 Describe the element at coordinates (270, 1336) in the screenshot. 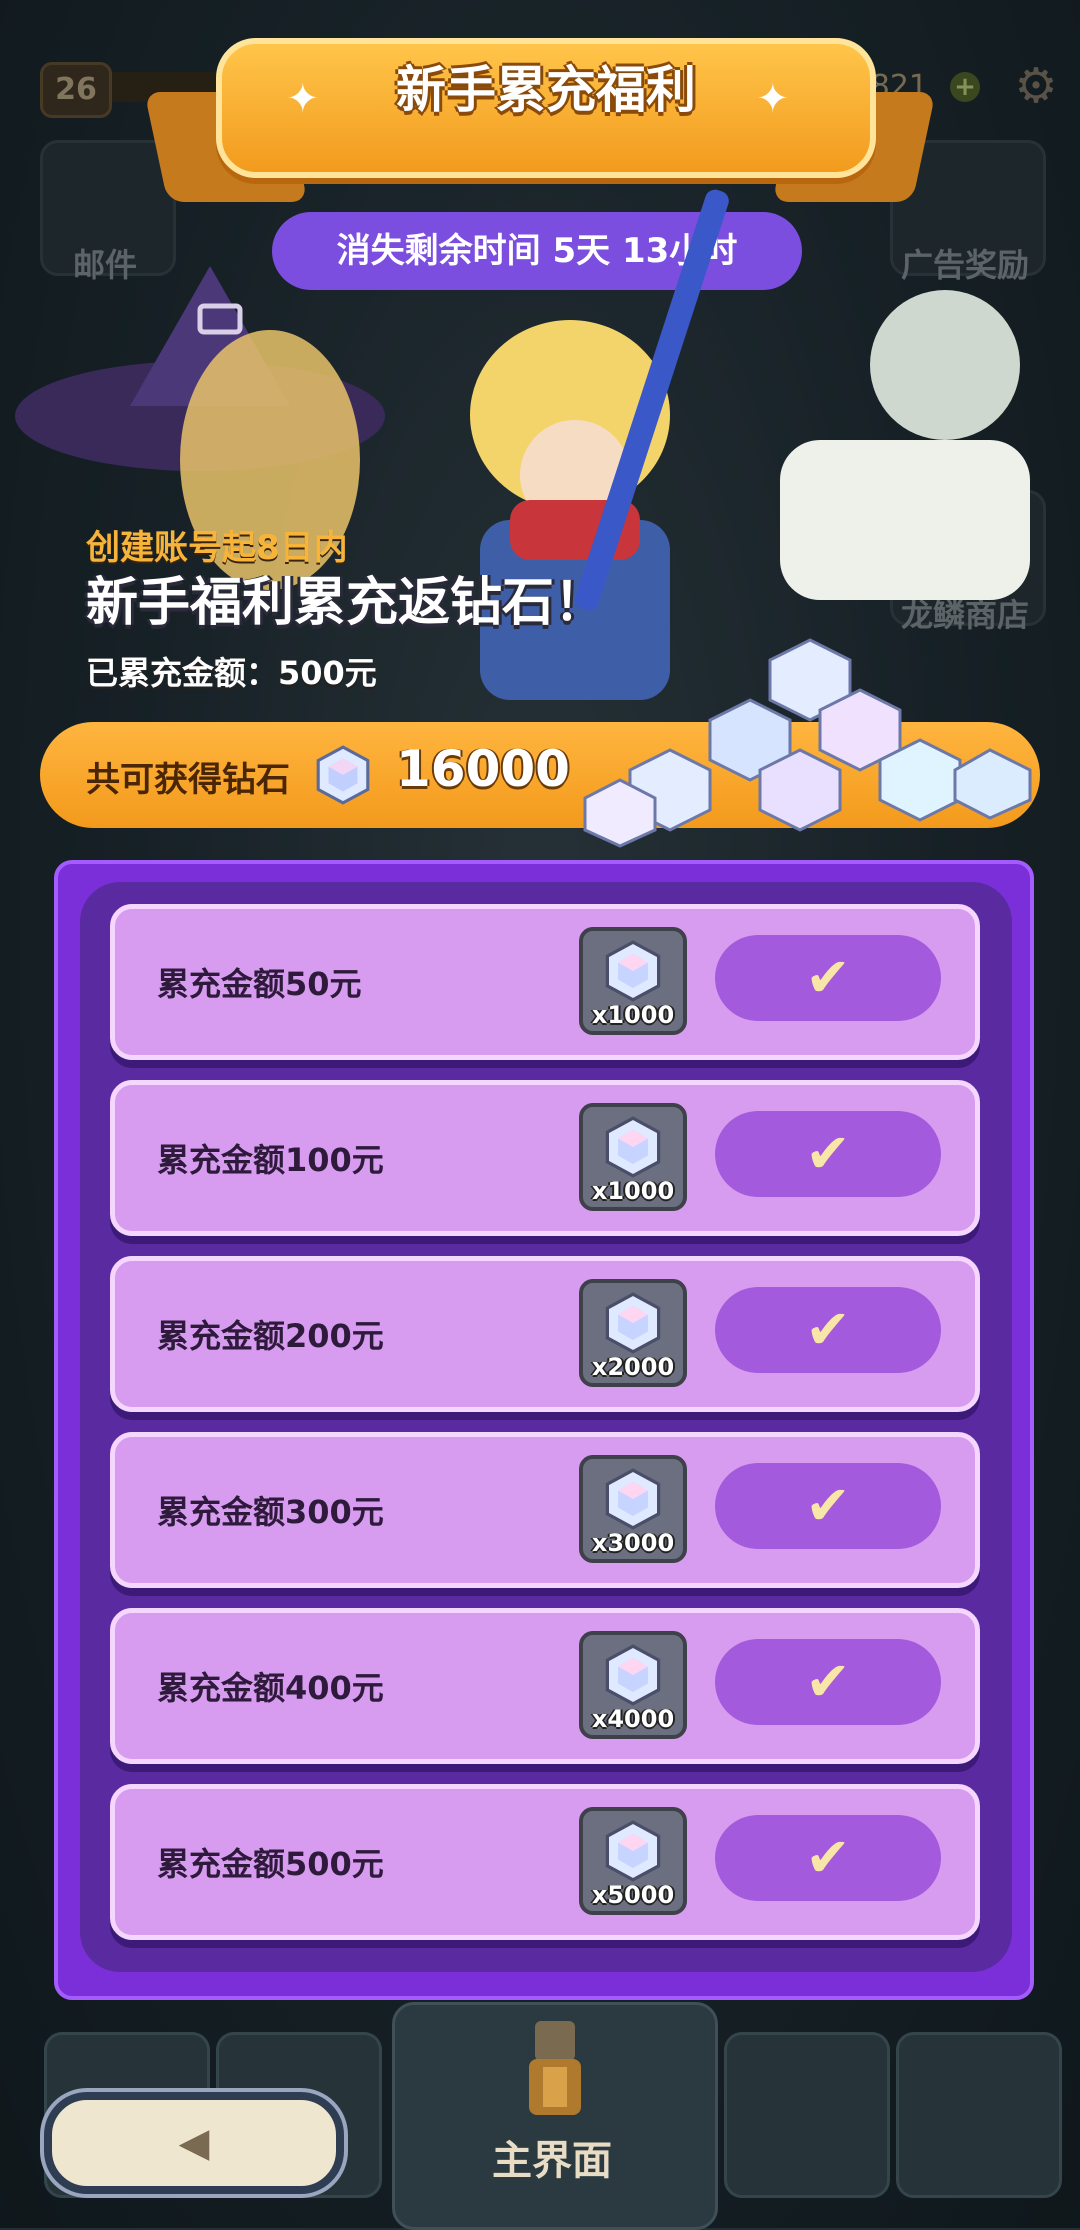

I see `threshold-label: 累充金额200元` at that location.